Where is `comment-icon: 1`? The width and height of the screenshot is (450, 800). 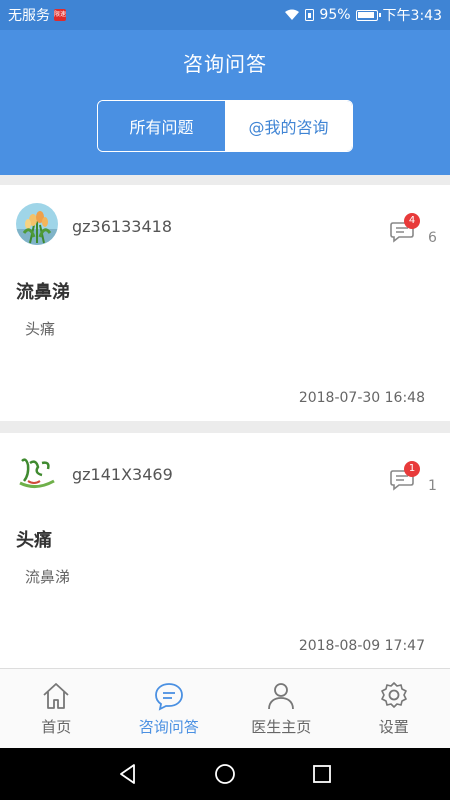 comment-icon: 1 is located at coordinates (405, 476).